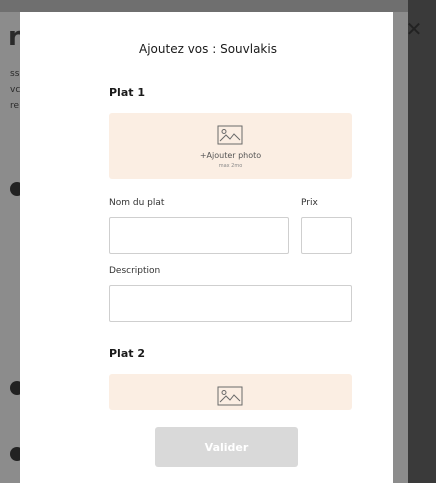 The image size is (436, 483). Describe the element at coordinates (15, 106) in the screenshot. I see `background-text-fragment: re` at that location.